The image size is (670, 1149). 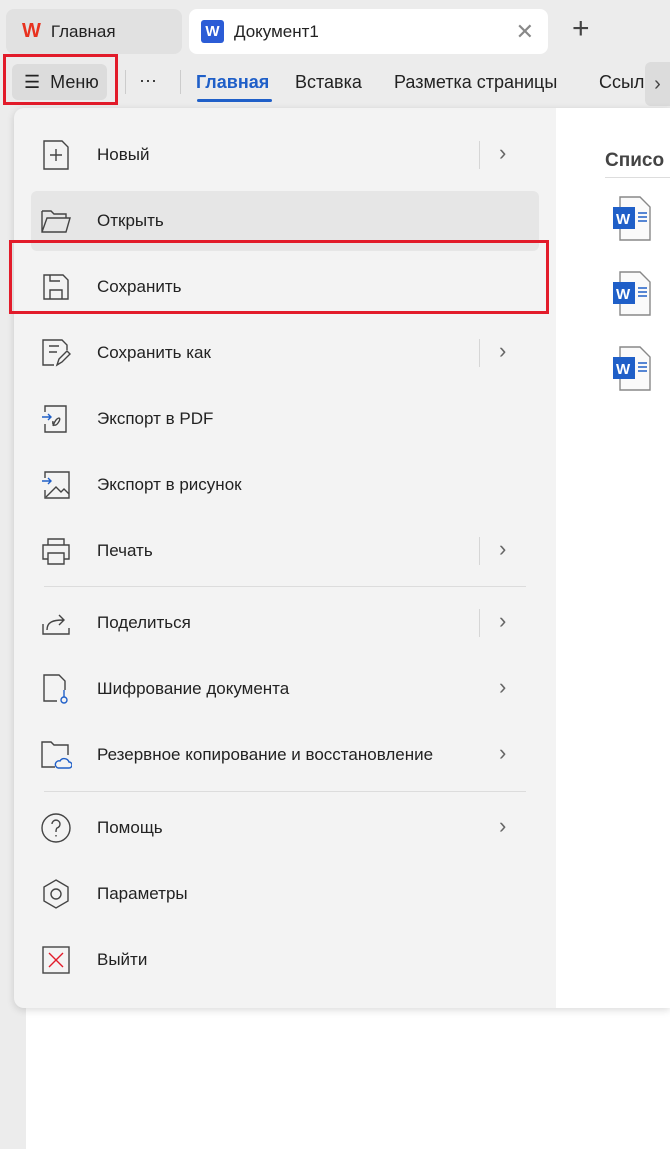 What do you see at coordinates (130, 220) in the screenshot?
I see `menu-item-label: Открыть` at bounding box center [130, 220].